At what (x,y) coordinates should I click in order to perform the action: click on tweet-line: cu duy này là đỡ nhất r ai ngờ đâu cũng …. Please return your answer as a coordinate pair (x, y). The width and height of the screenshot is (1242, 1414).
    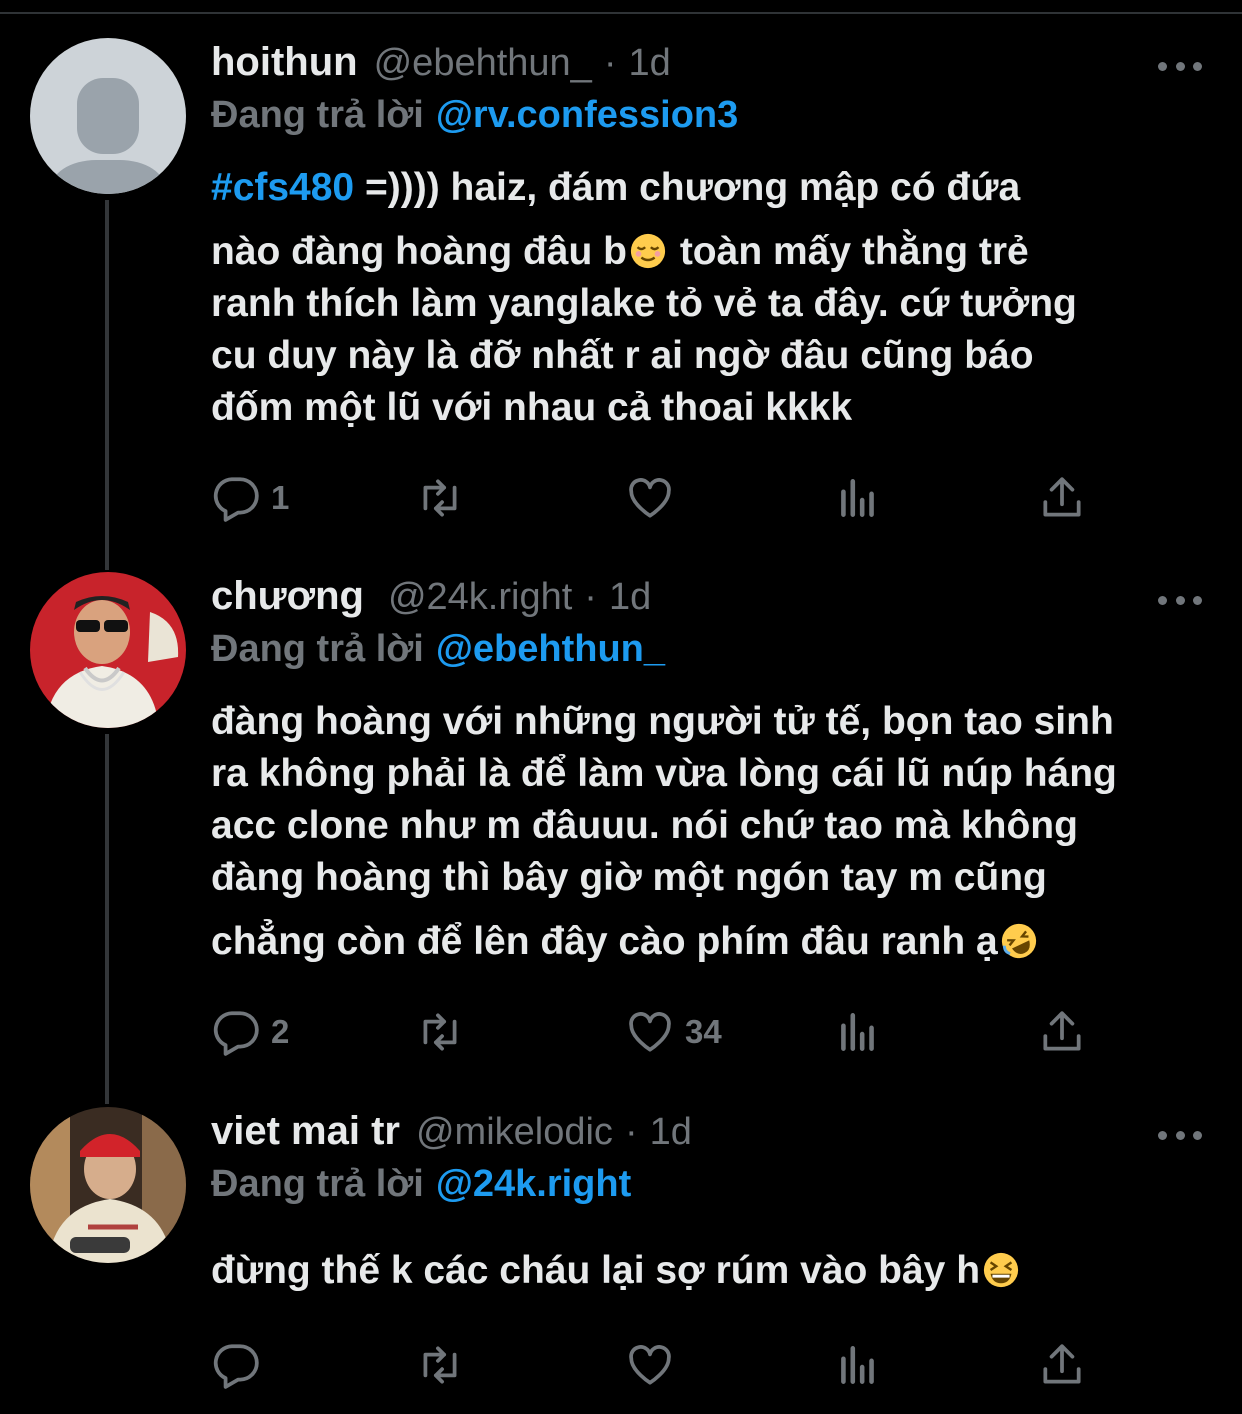
    Looking at the image, I should click on (622, 355).